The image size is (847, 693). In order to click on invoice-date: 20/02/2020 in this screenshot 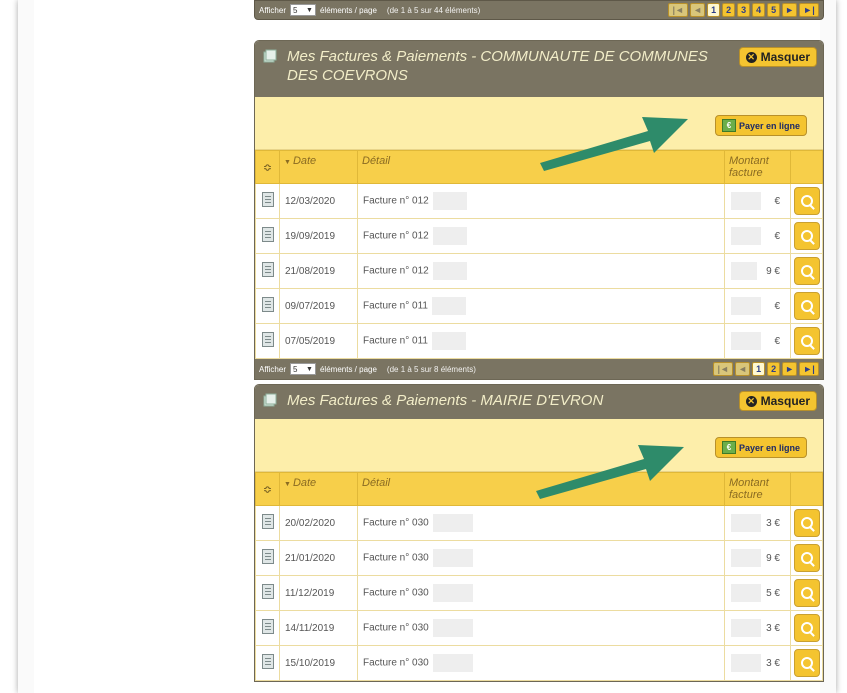, I will do `click(318, 523)`.